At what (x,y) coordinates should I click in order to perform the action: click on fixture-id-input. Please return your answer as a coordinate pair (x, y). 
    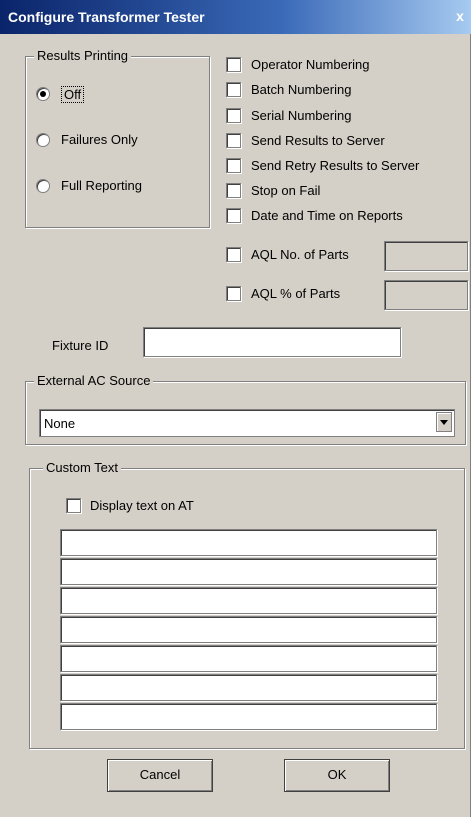
    Looking at the image, I should click on (272, 342).